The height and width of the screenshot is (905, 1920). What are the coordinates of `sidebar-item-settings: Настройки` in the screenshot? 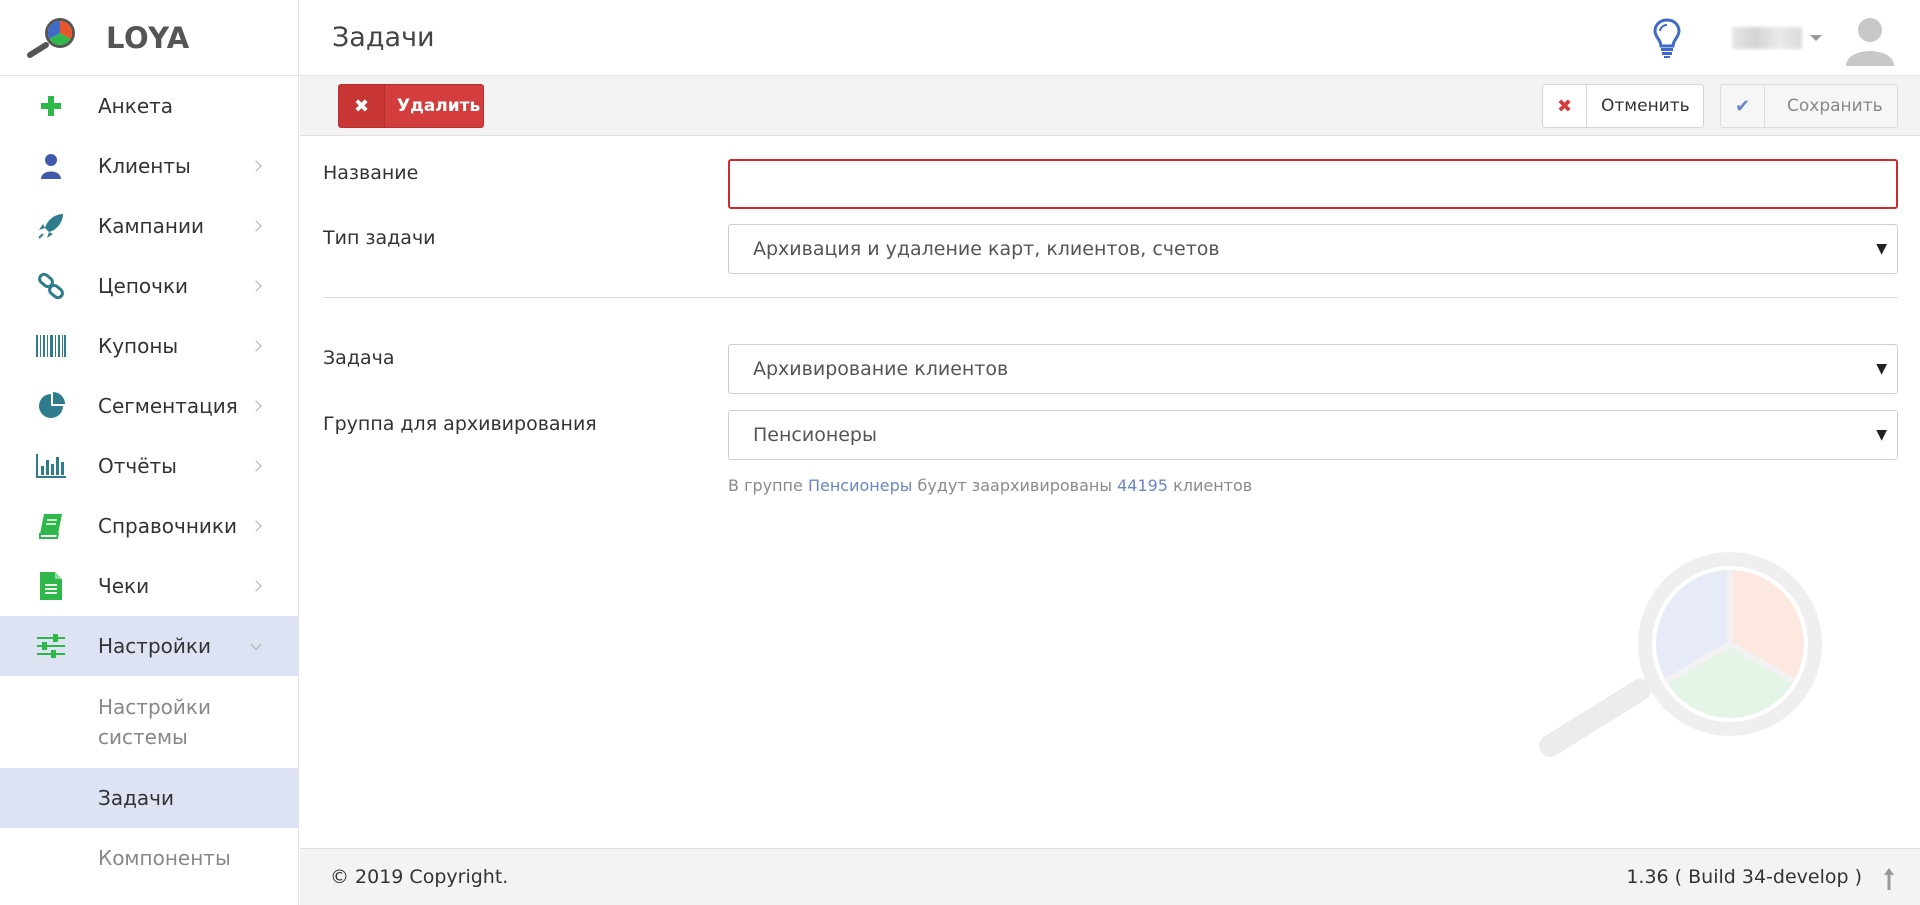 It's located at (149, 646).